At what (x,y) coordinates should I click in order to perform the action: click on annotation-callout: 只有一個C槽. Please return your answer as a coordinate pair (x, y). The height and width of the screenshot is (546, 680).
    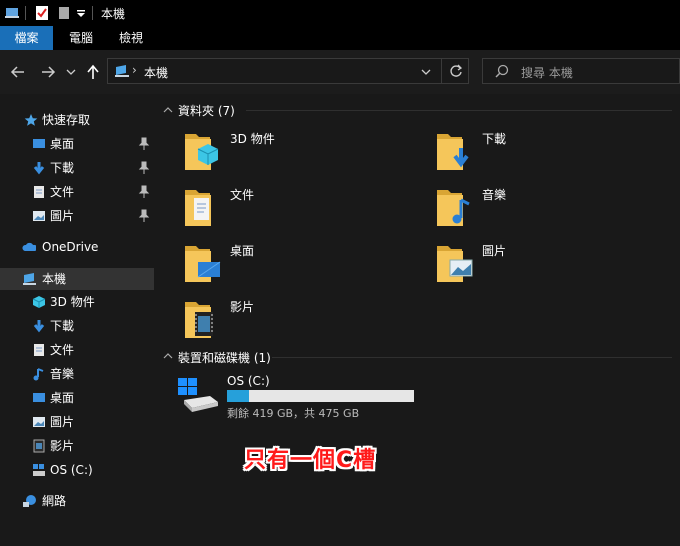
    Looking at the image, I should click on (310, 460).